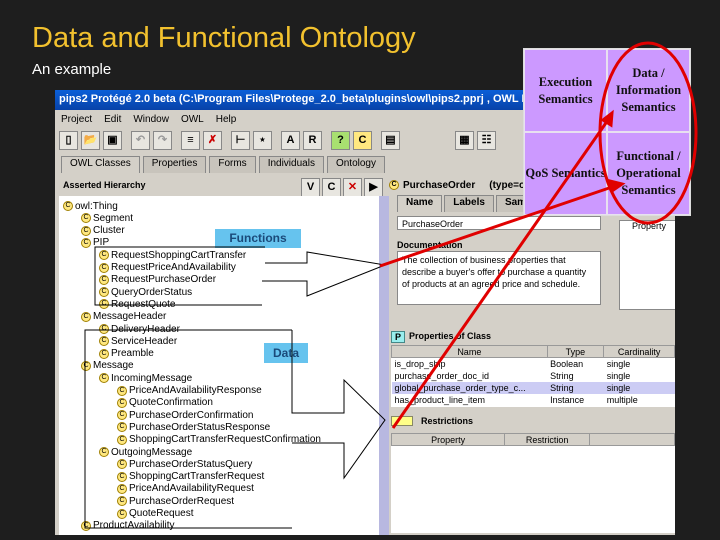  Describe the element at coordinates (138, 341) in the screenshot. I see `tree-item: C ServiceHeader` at that location.